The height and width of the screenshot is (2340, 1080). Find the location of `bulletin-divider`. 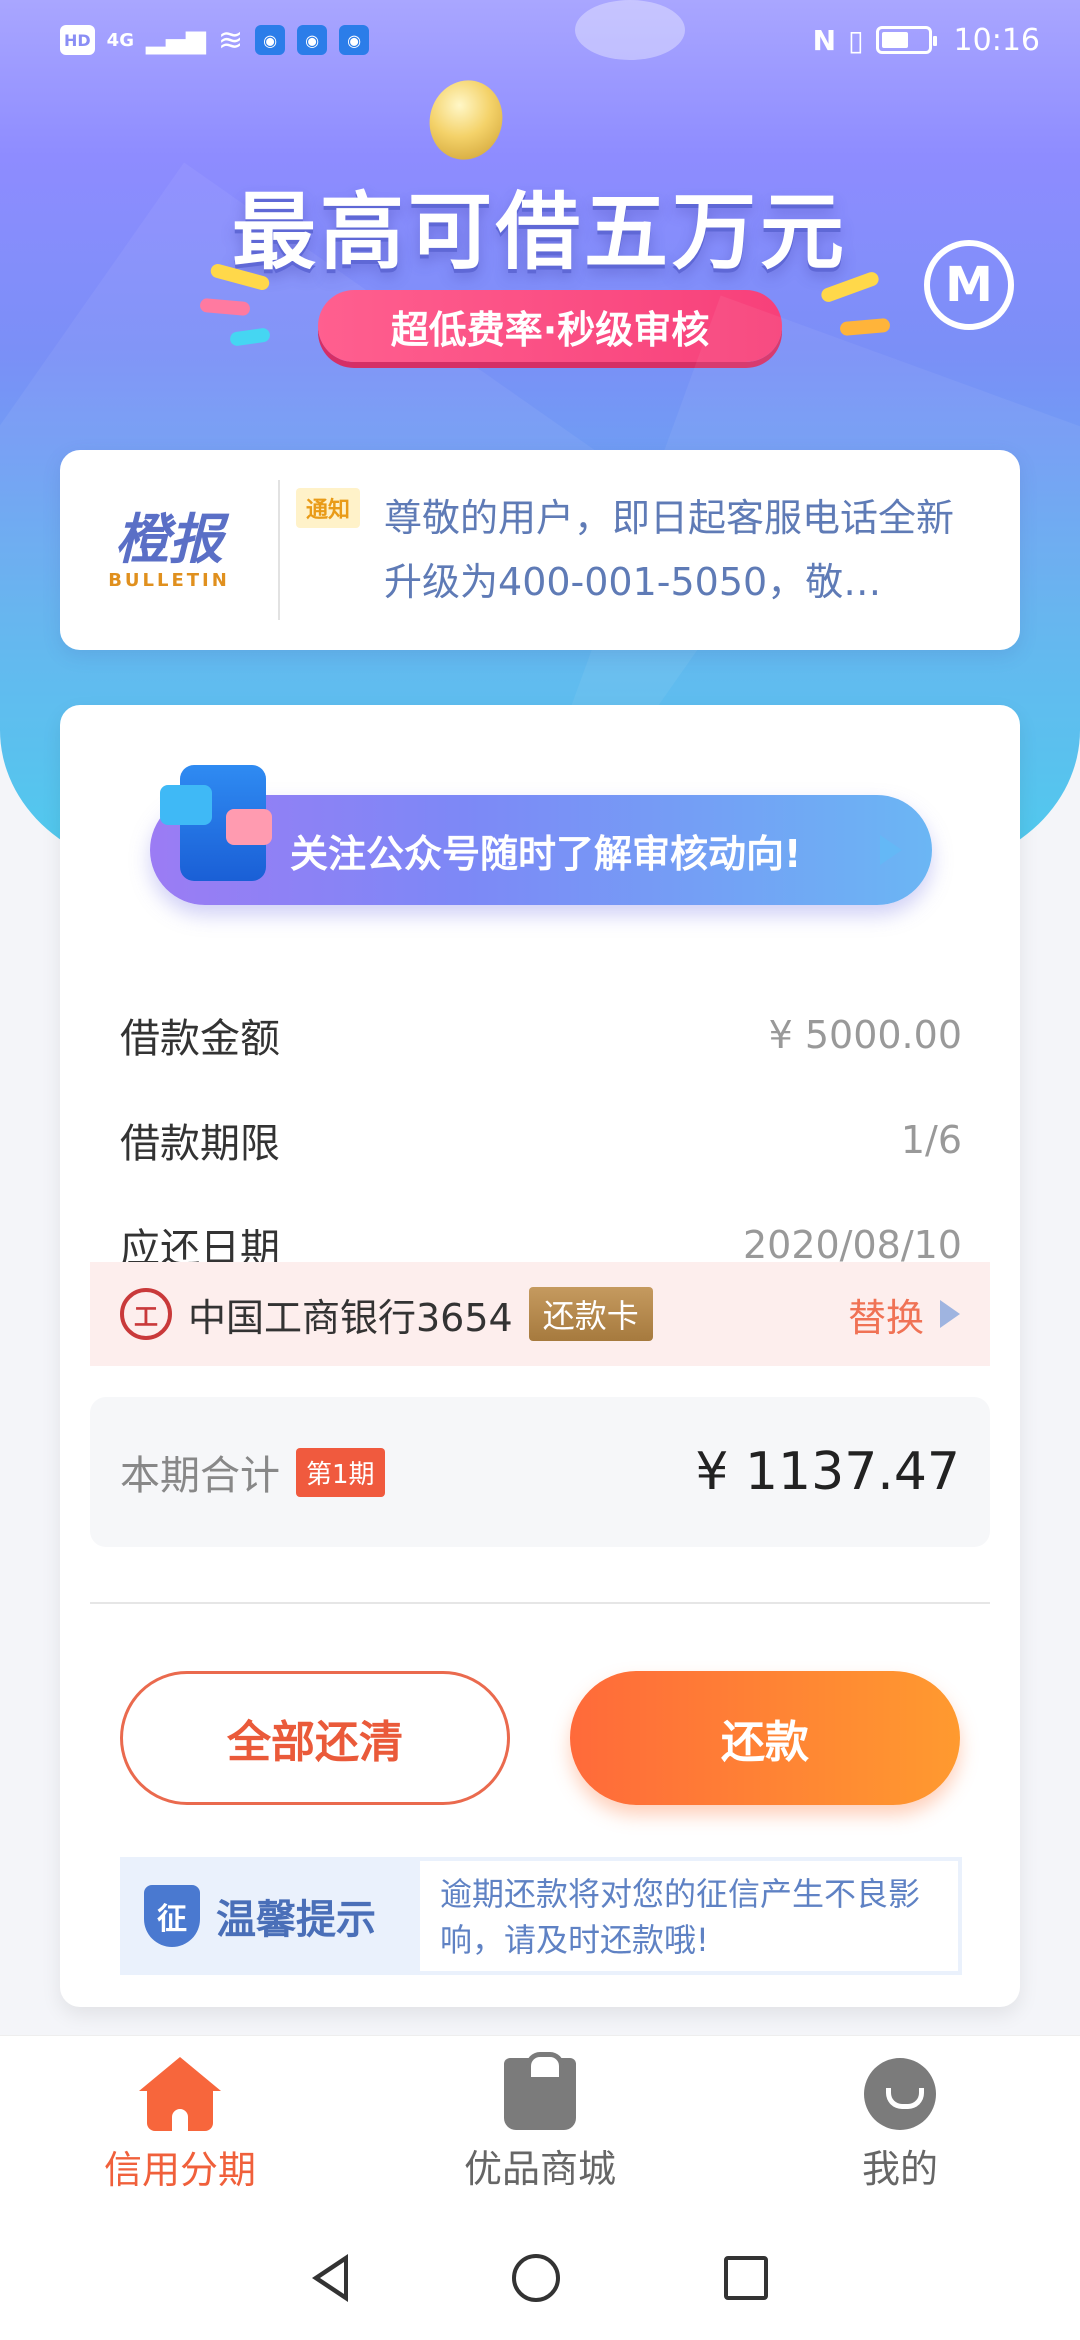

bulletin-divider is located at coordinates (279, 550).